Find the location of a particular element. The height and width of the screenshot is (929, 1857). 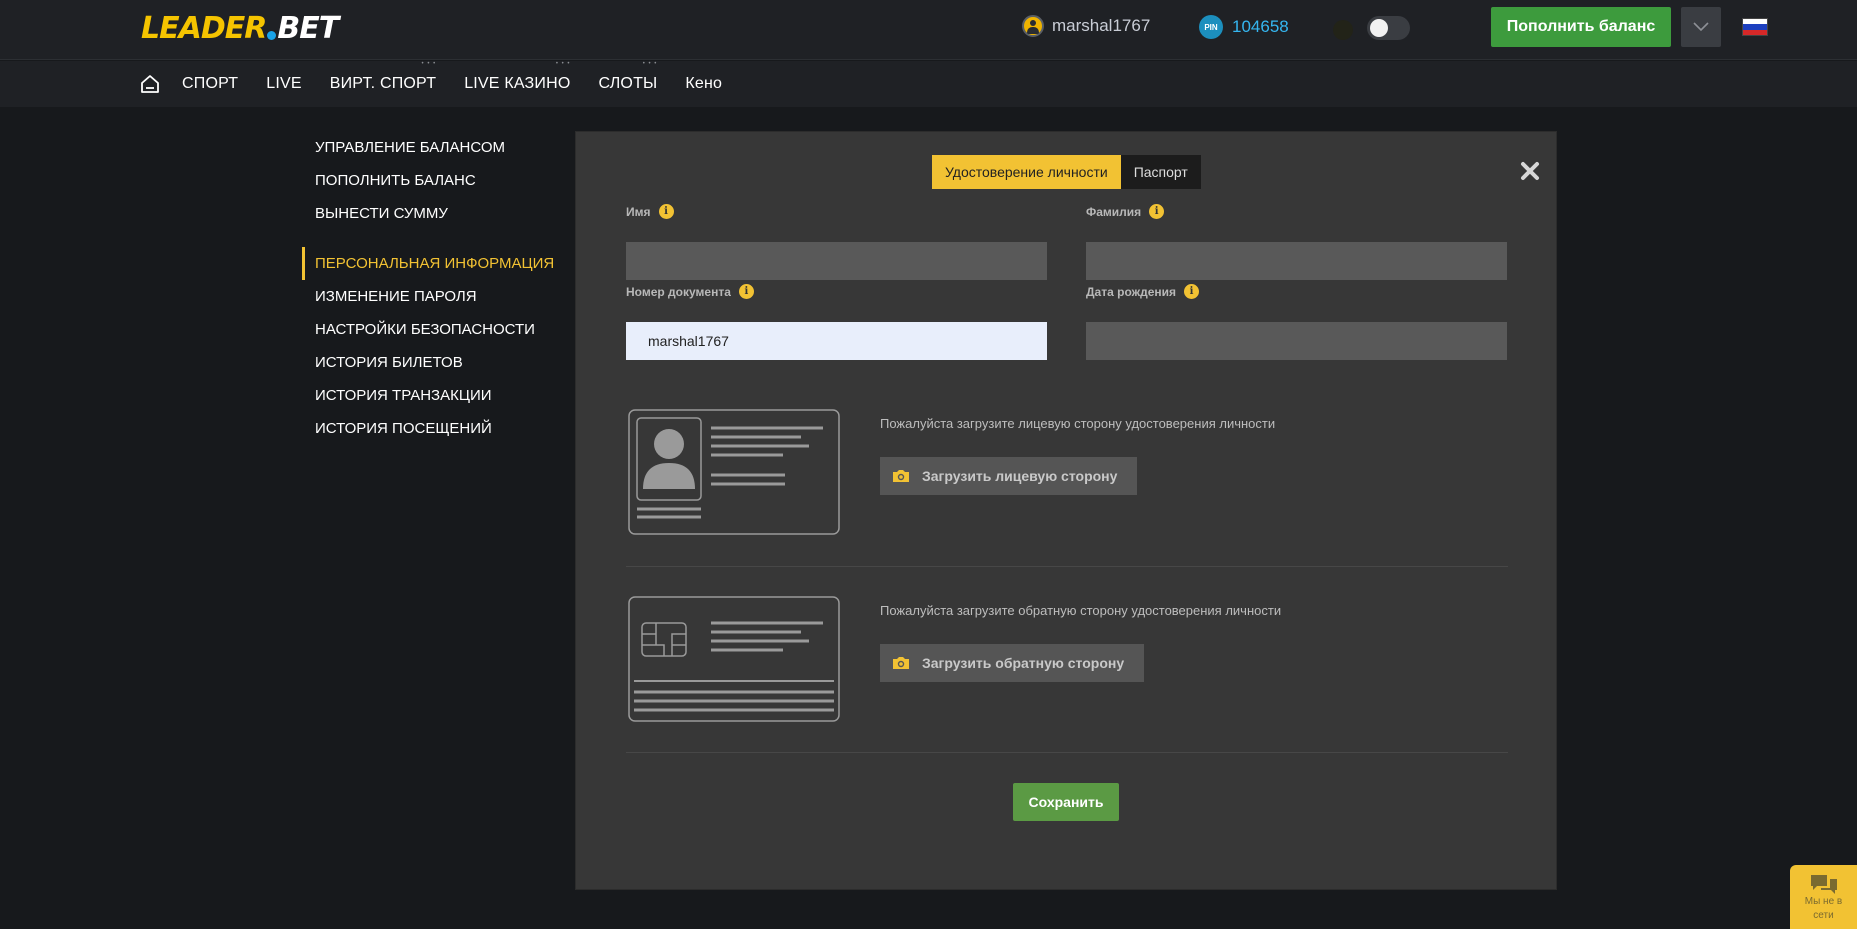

chat-widget: Мы не в сети is located at coordinates (1823, 897).